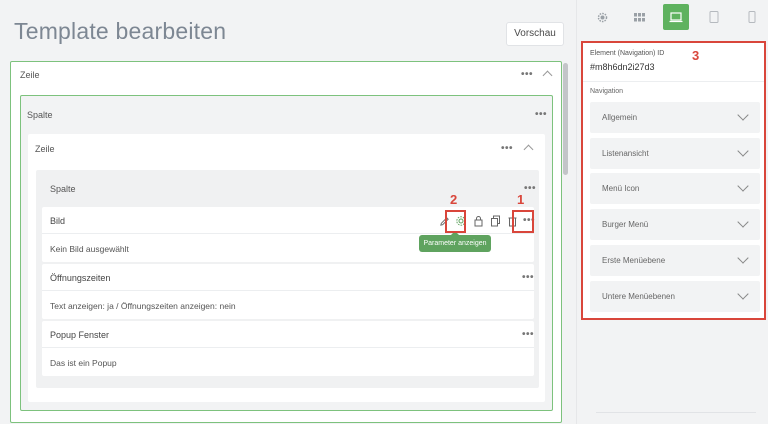 Image resolution: width=768 pixels, height=424 pixels. What do you see at coordinates (80, 278) in the screenshot?
I see `card-title: Öffnungszeiten` at bounding box center [80, 278].